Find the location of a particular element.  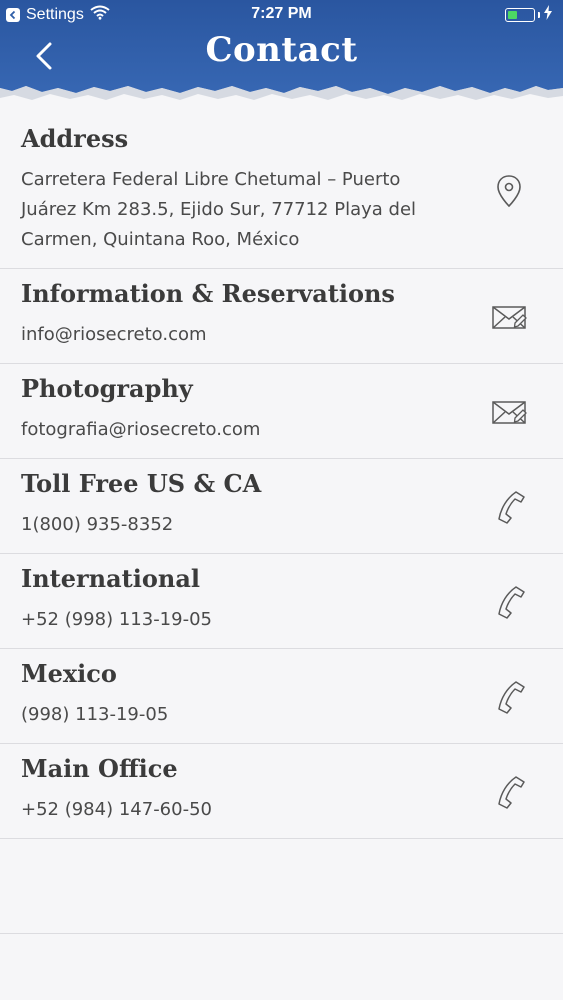

divider is located at coordinates (281, 933).